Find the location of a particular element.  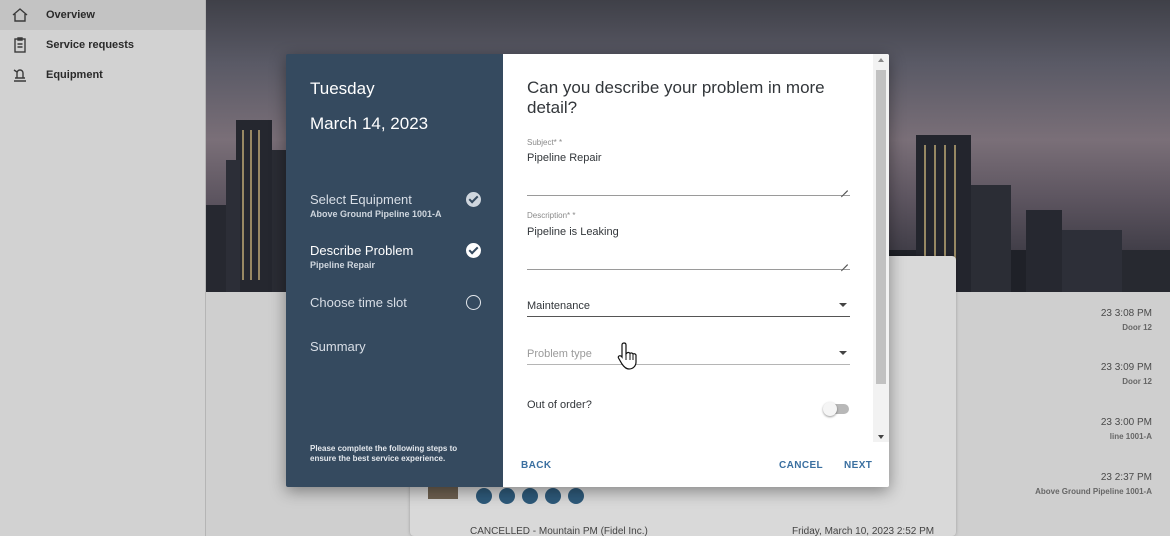

equipment-icon is located at coordinates (20, 75).